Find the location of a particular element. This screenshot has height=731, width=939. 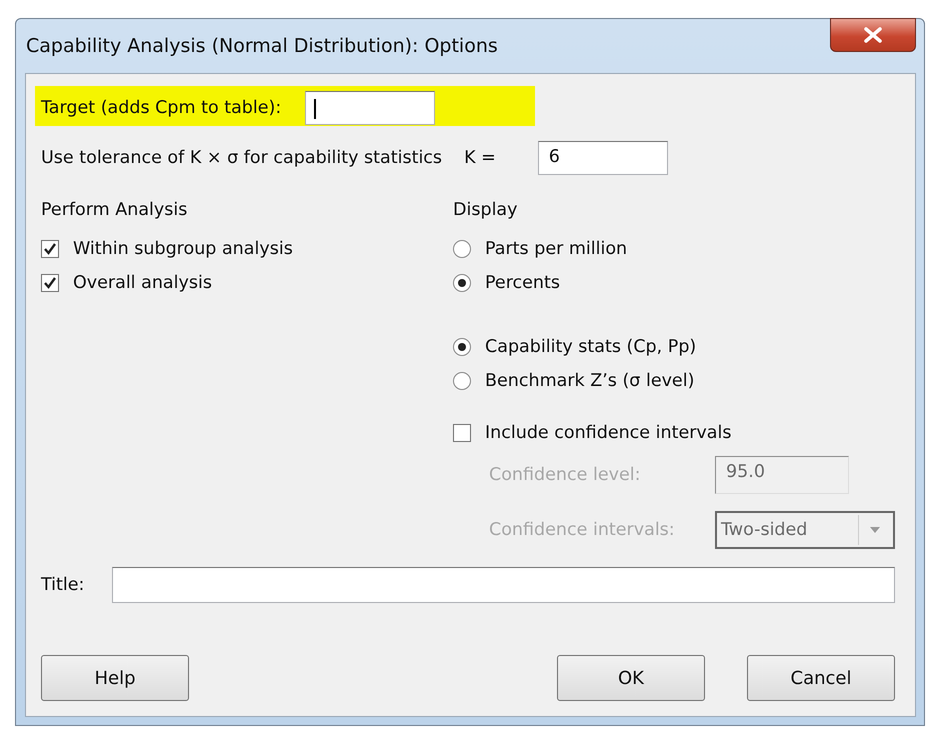

radio-label: Benchmark Z’s (σ level) is located at coordinates (589, 381).